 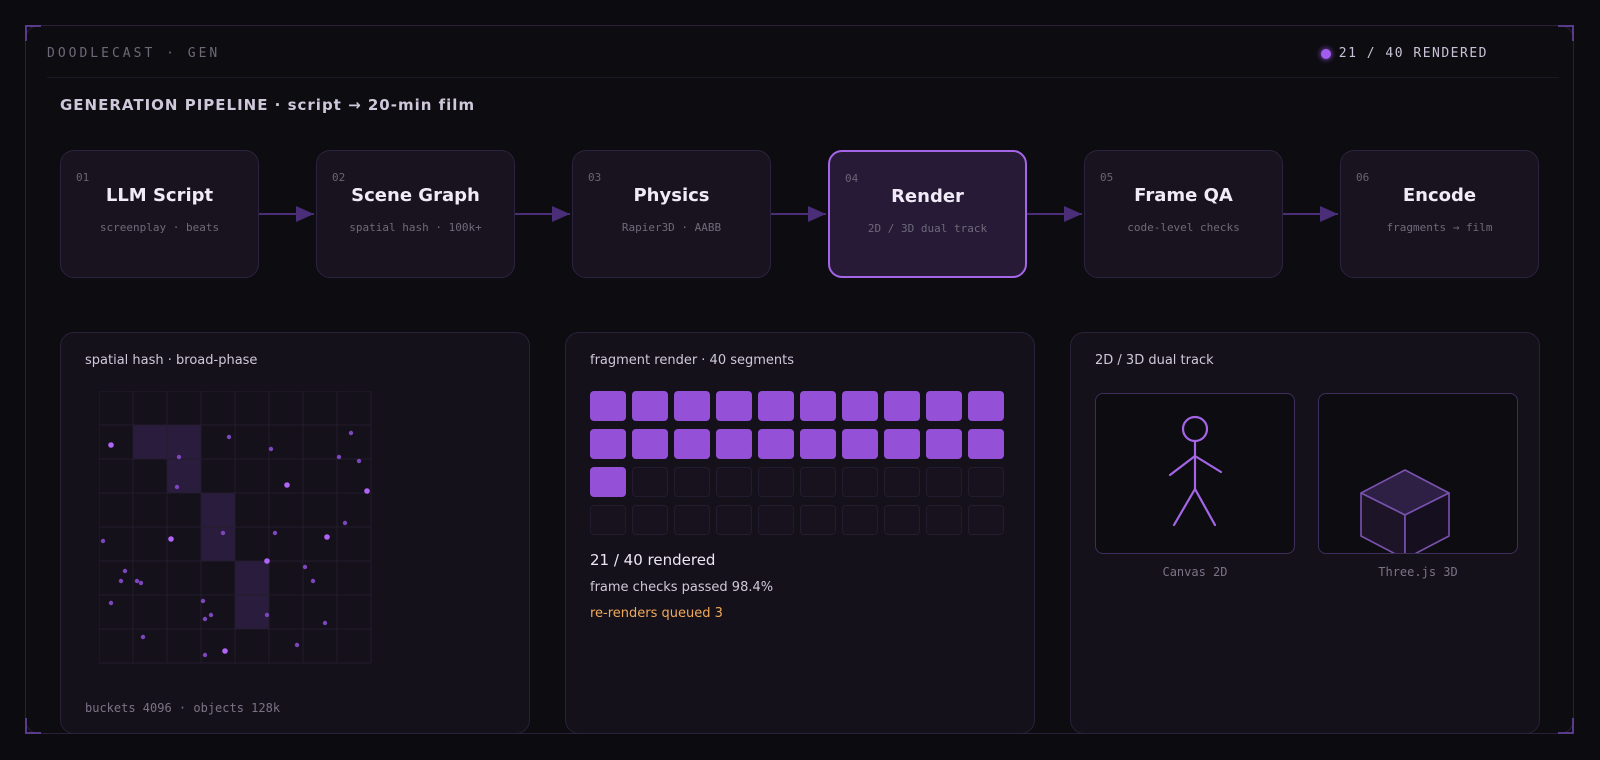 I want to click on stage-llm-script: 01 LLM Script screenplay · beats, so click(x=159, y=214).